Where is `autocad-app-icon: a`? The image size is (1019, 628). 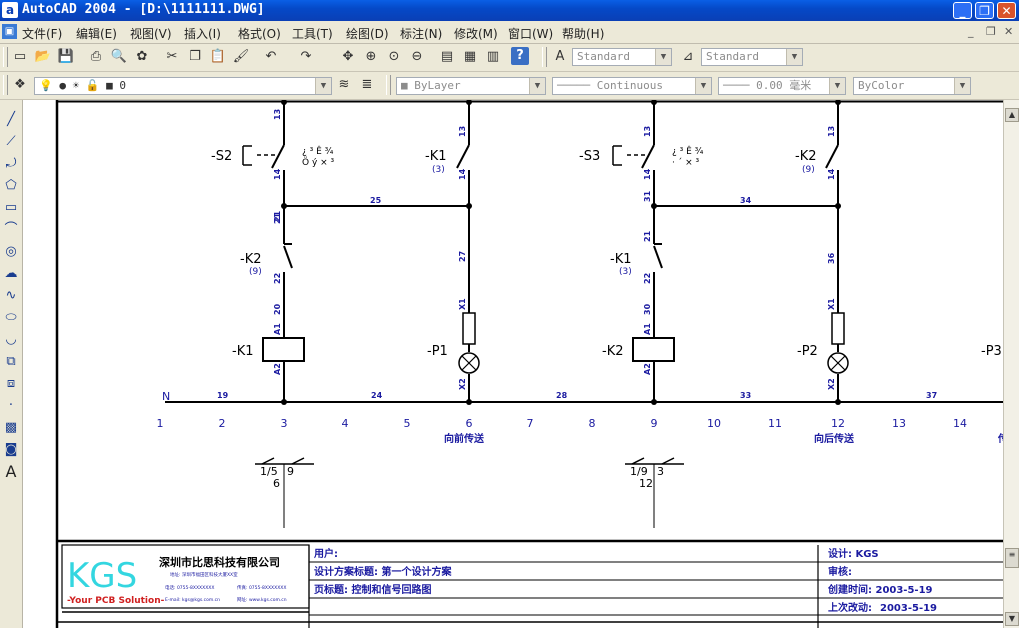 autocad-app-icon: a is located at coordinates (10, 10).